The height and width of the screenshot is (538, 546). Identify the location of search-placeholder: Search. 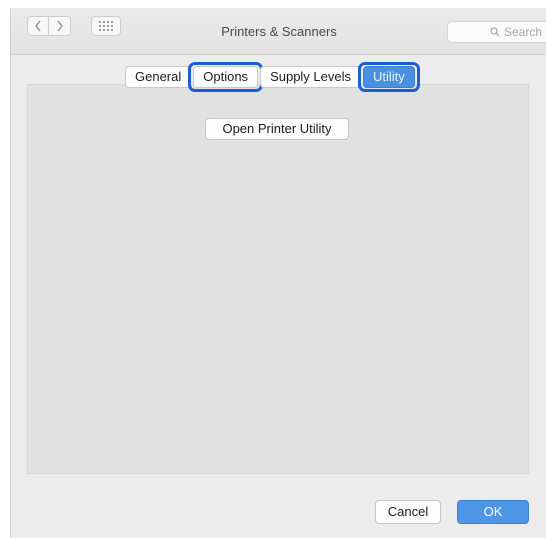
(523, 32).